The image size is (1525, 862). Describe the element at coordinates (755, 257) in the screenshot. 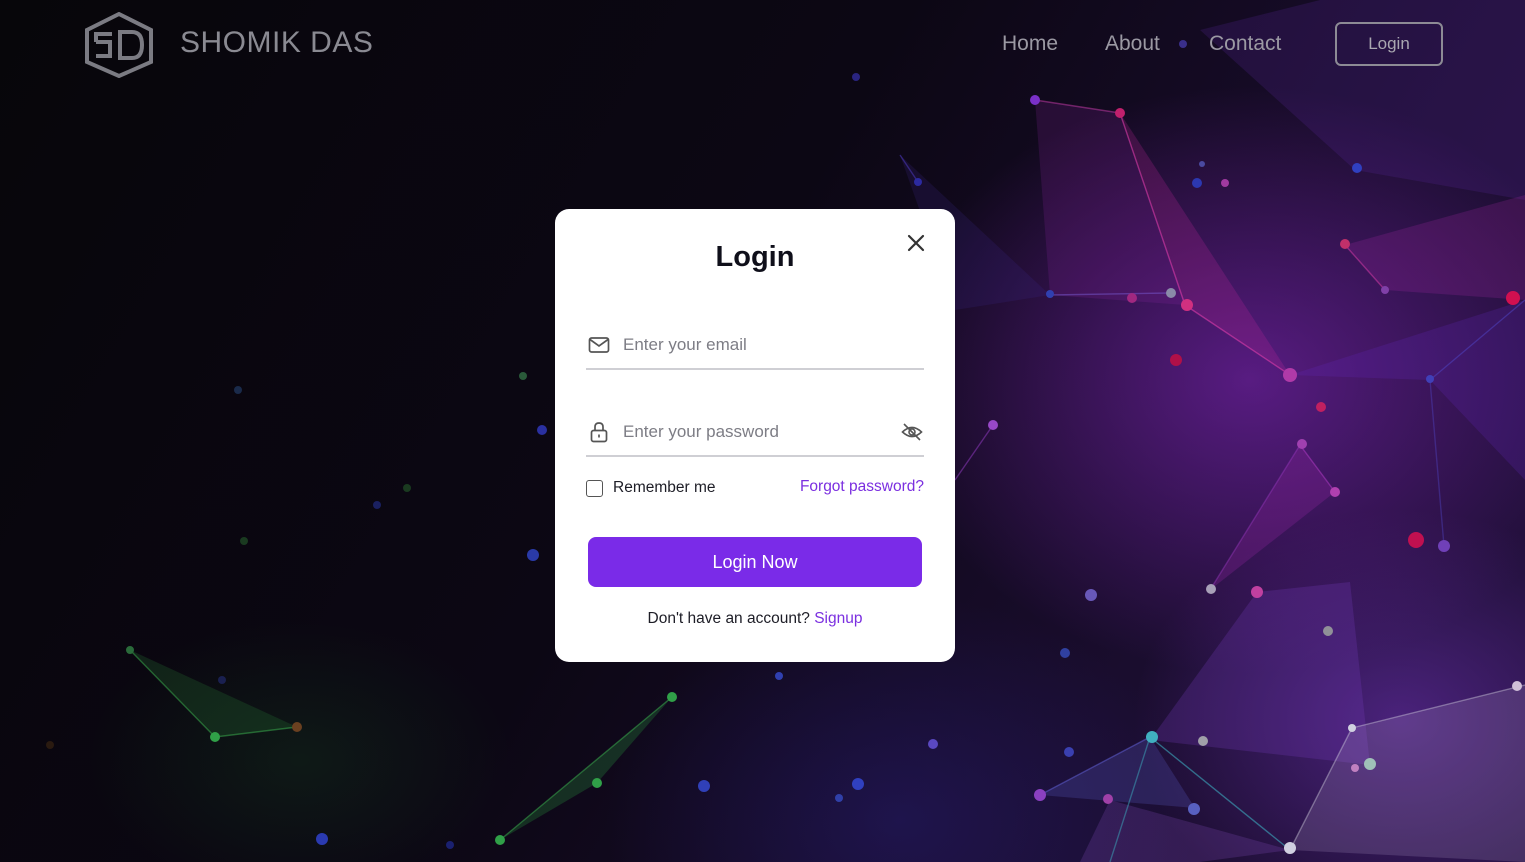

I see `modal-title: Login` at that location.